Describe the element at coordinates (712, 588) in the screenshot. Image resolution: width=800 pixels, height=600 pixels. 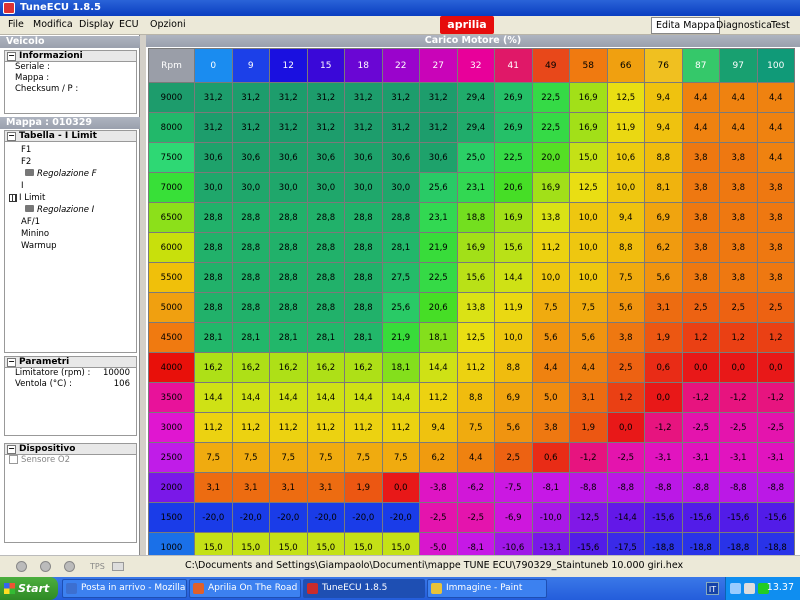
I see `language-indicator: IT` at that location.